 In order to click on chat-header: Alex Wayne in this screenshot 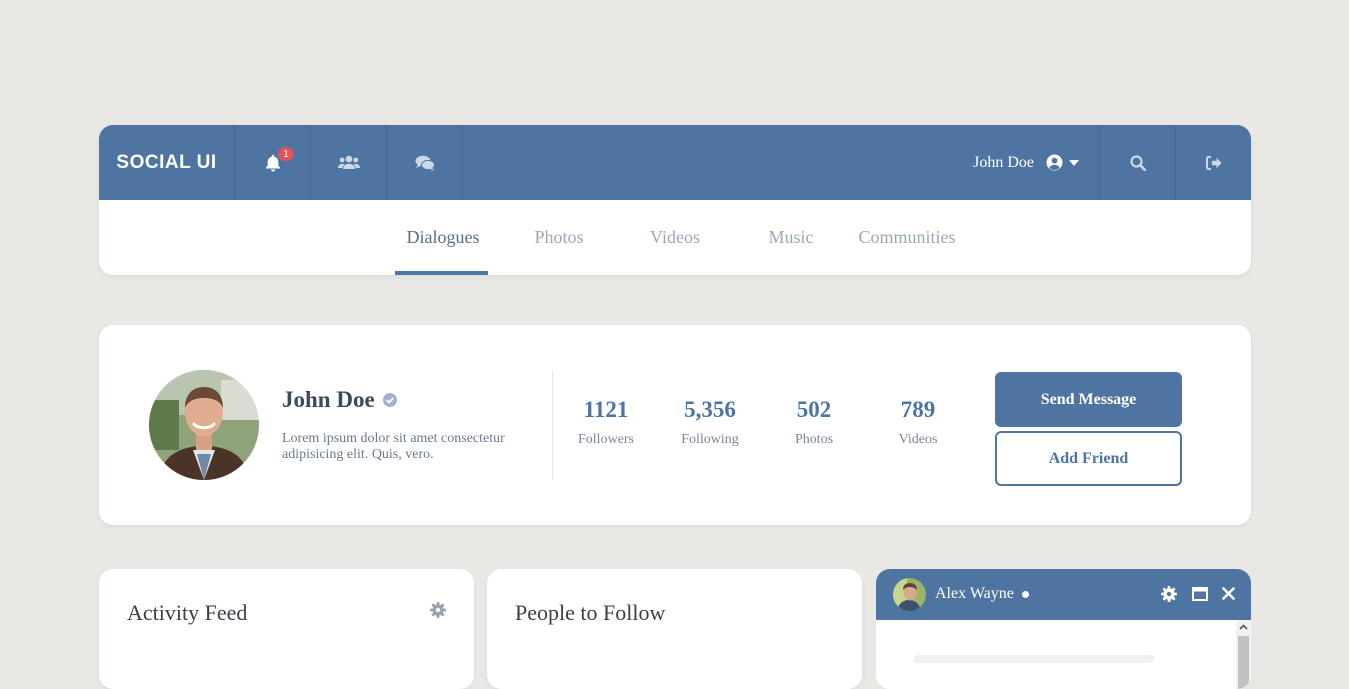, I will do `click(1063, 594)`.